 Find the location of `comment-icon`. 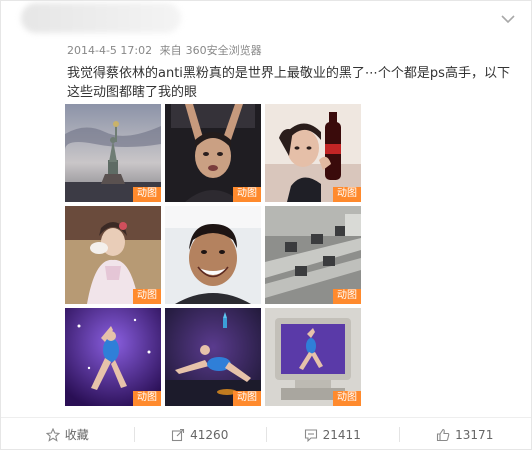

comment-icon is located at coordinates (310, 435).